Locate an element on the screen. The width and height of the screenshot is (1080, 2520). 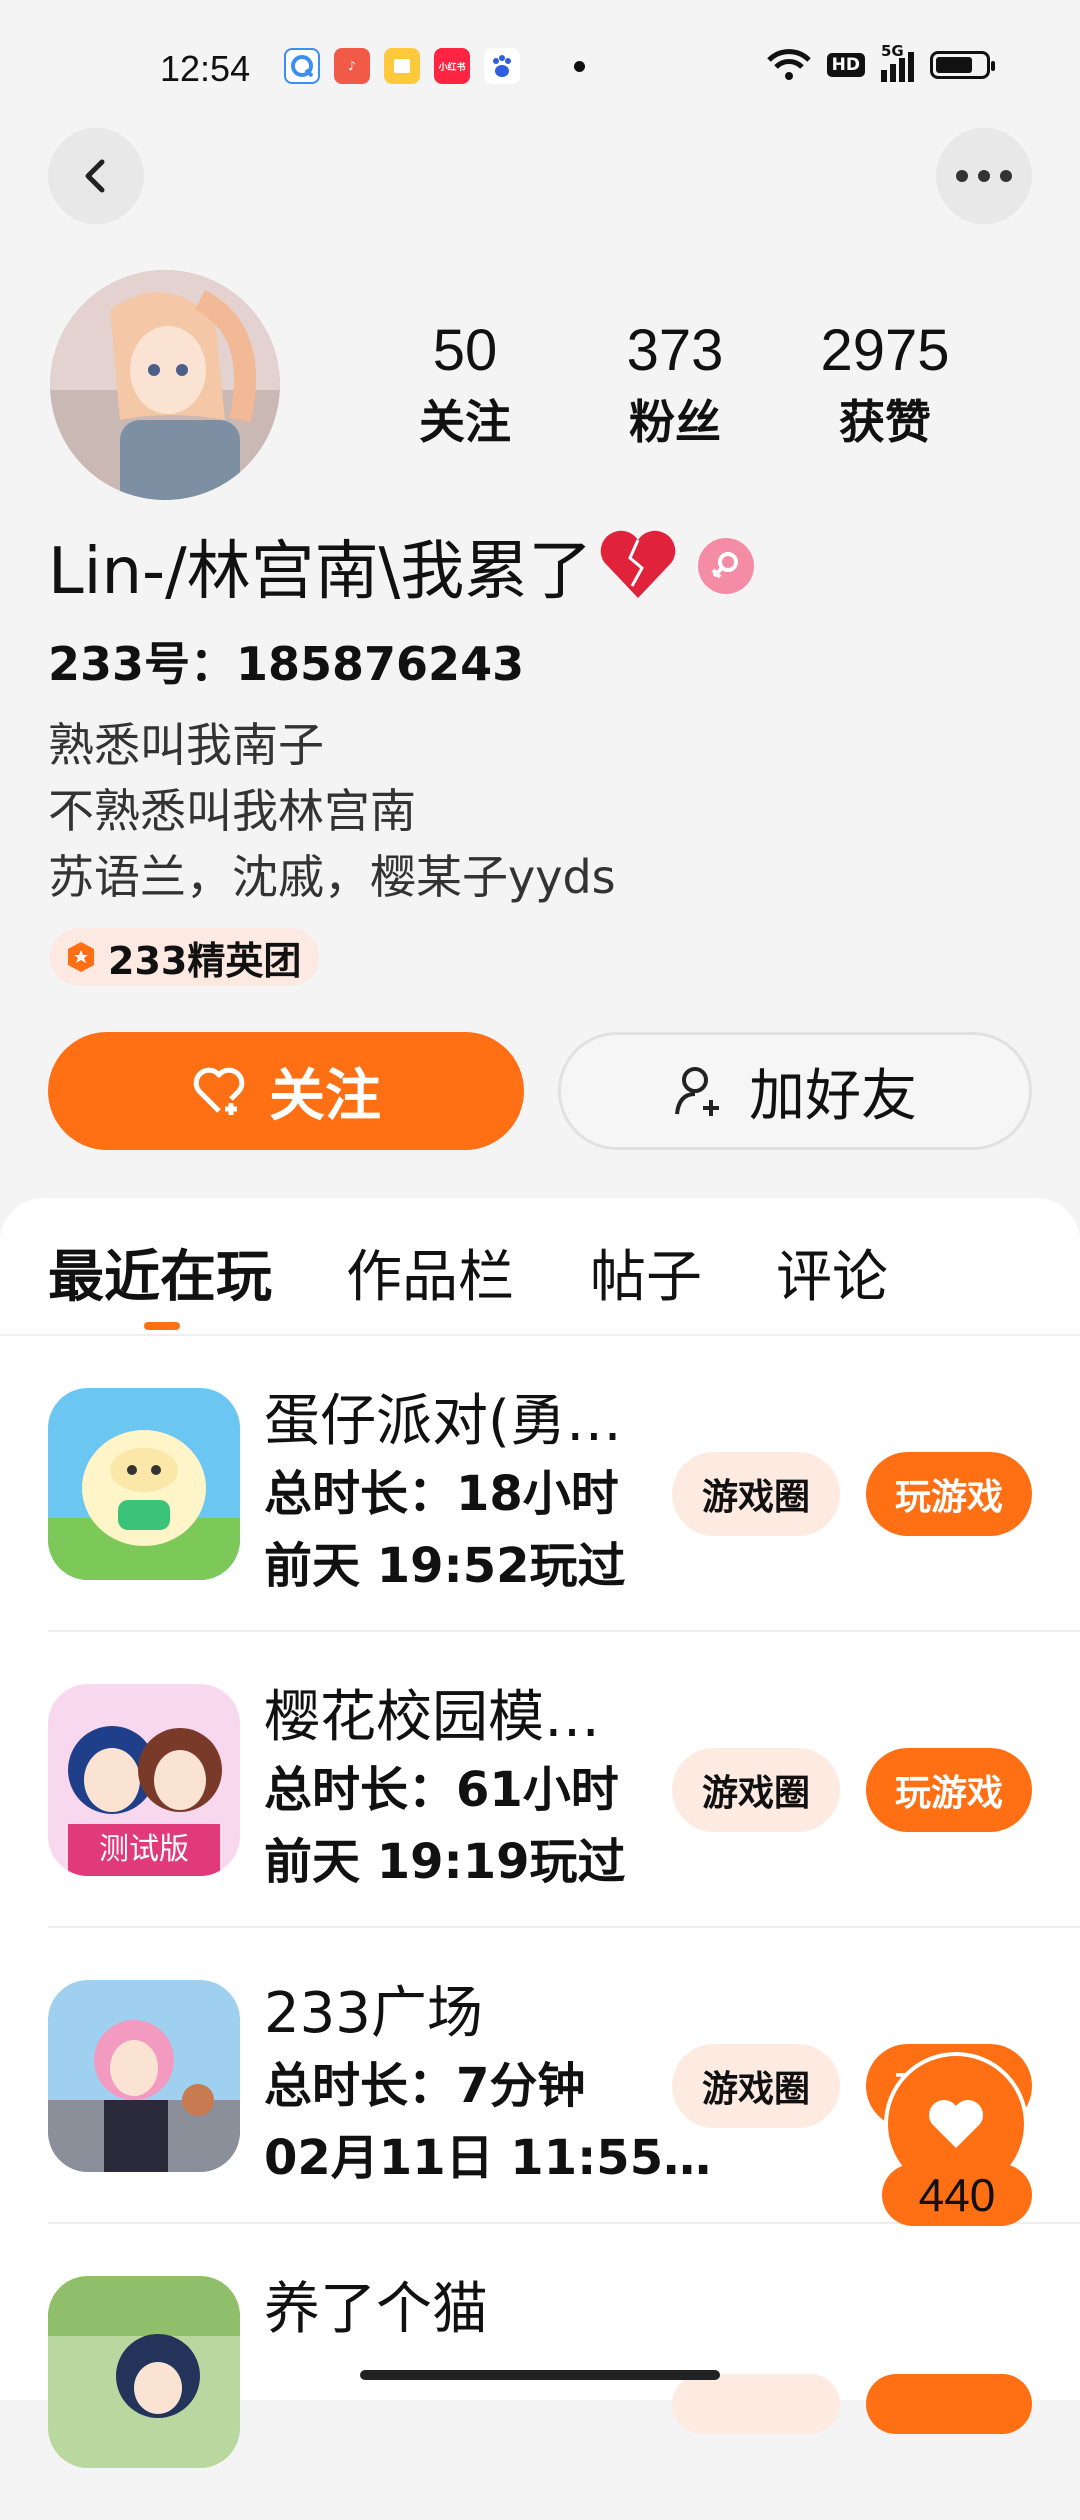
stat-number: 373 is located at coordinates (675, 350).